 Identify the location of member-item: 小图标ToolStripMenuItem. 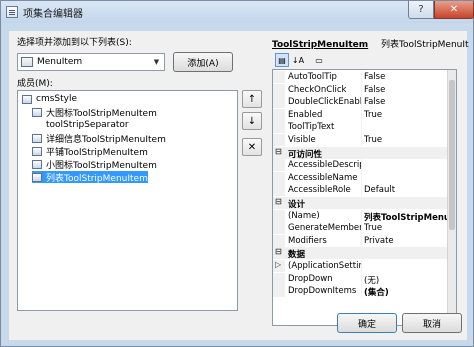
(94, 164).